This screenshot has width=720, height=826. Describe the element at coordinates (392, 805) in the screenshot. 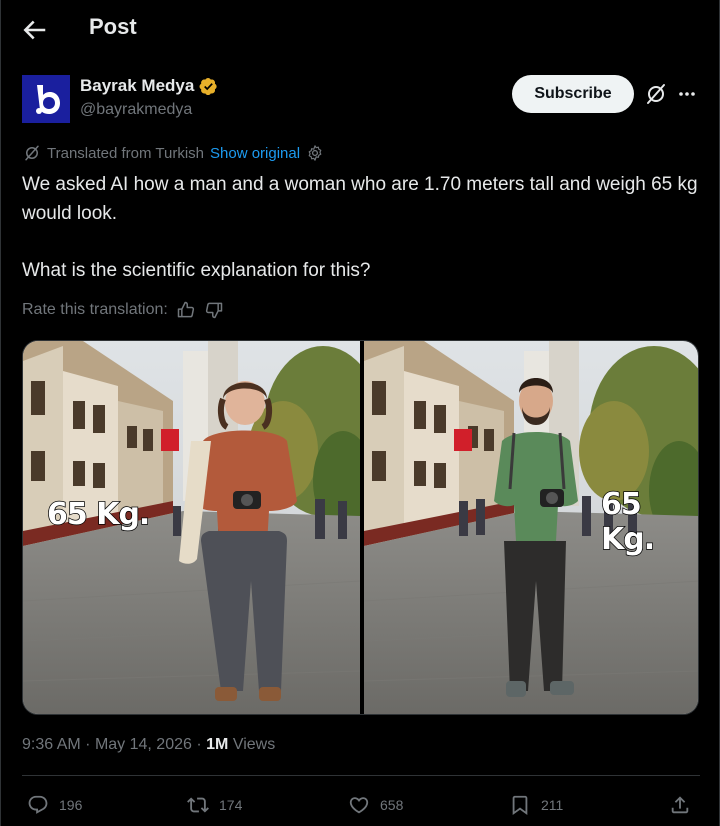

I see `like-count: 658` at that location.